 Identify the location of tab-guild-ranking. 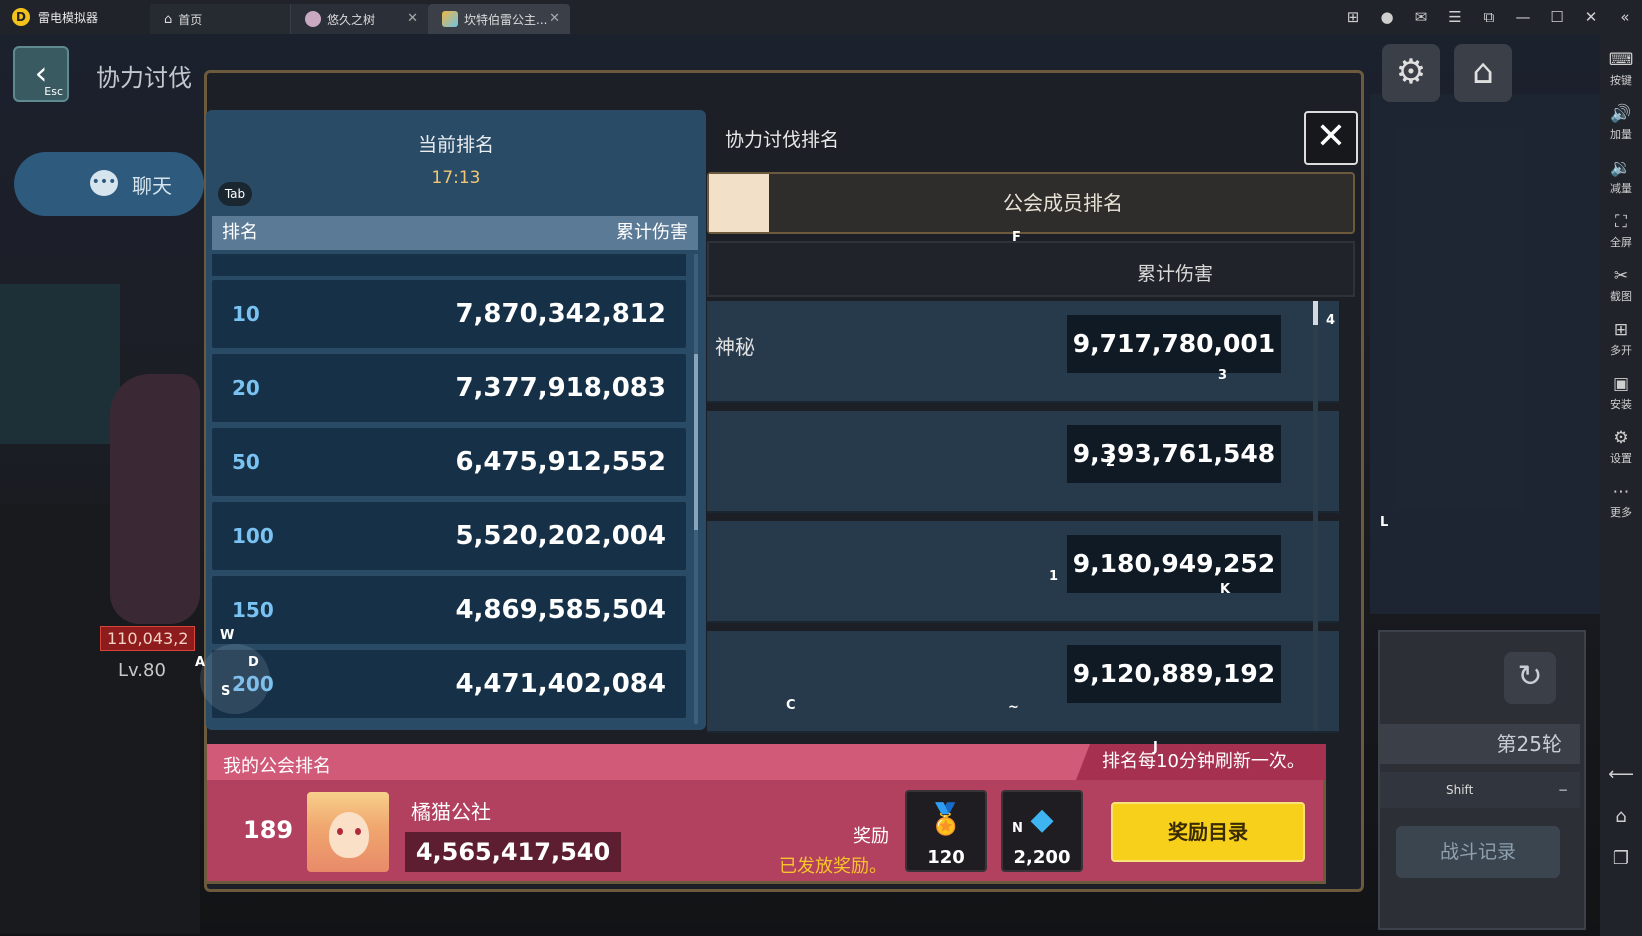
(739, 203).